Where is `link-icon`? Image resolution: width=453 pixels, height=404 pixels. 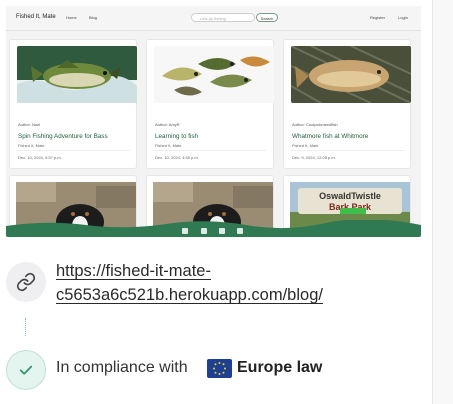
link-icon is located at coordinates (26, 282).